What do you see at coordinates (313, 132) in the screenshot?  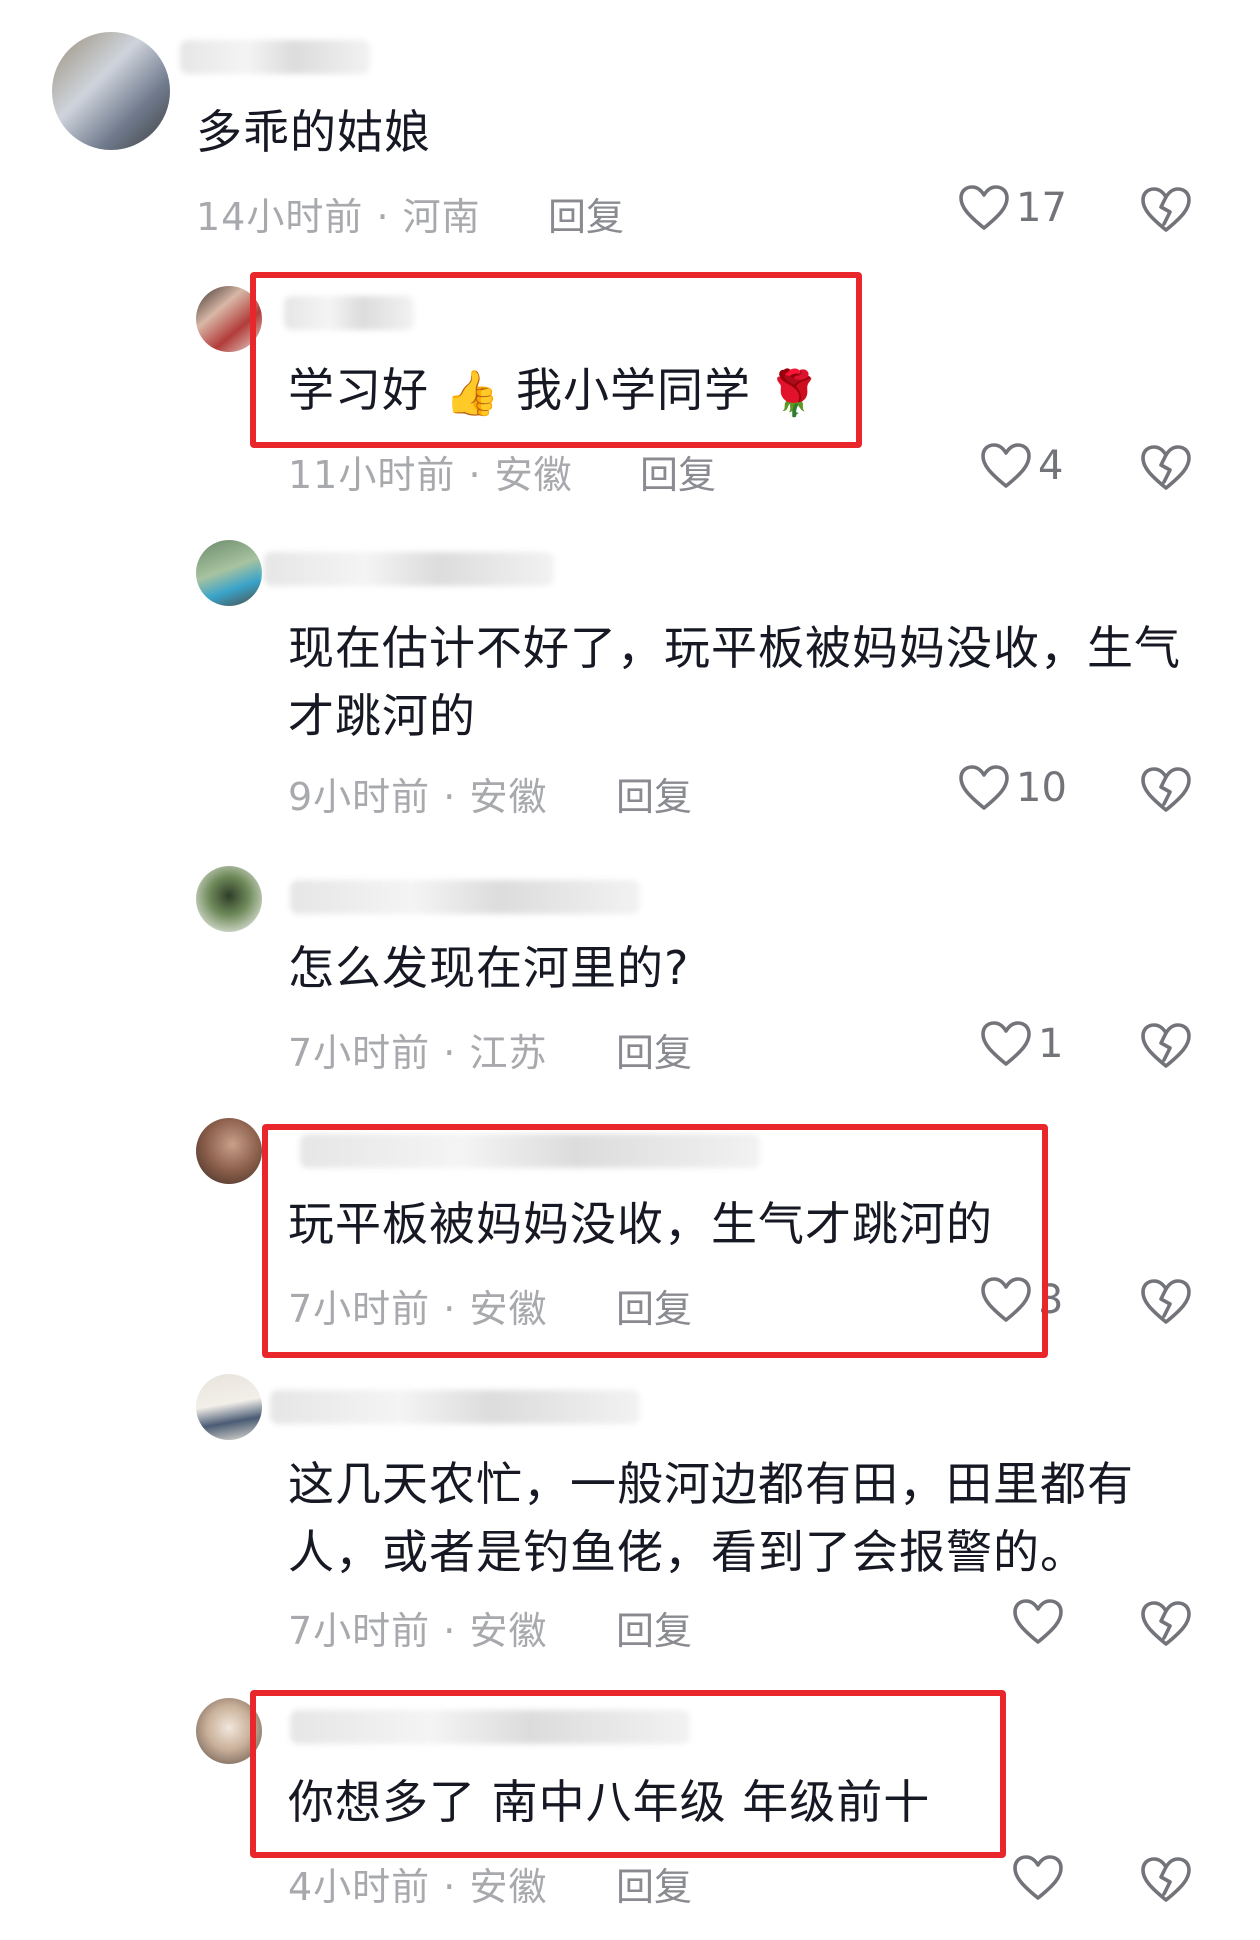 I see `comment-text: 多乖的姑娘` at bounding box center [313, 132].